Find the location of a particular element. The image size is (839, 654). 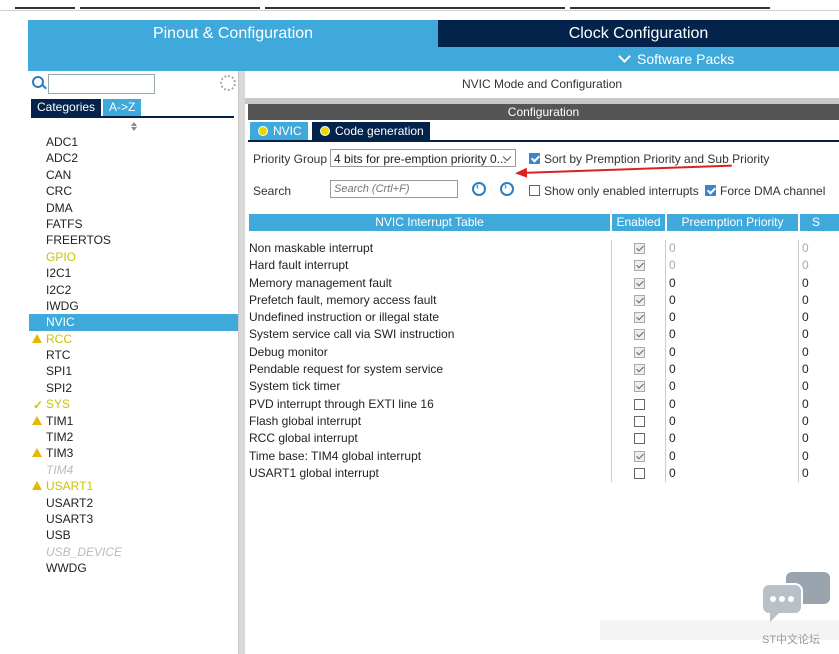

category-item: FREERTOS is located at coordinates (133, 240).